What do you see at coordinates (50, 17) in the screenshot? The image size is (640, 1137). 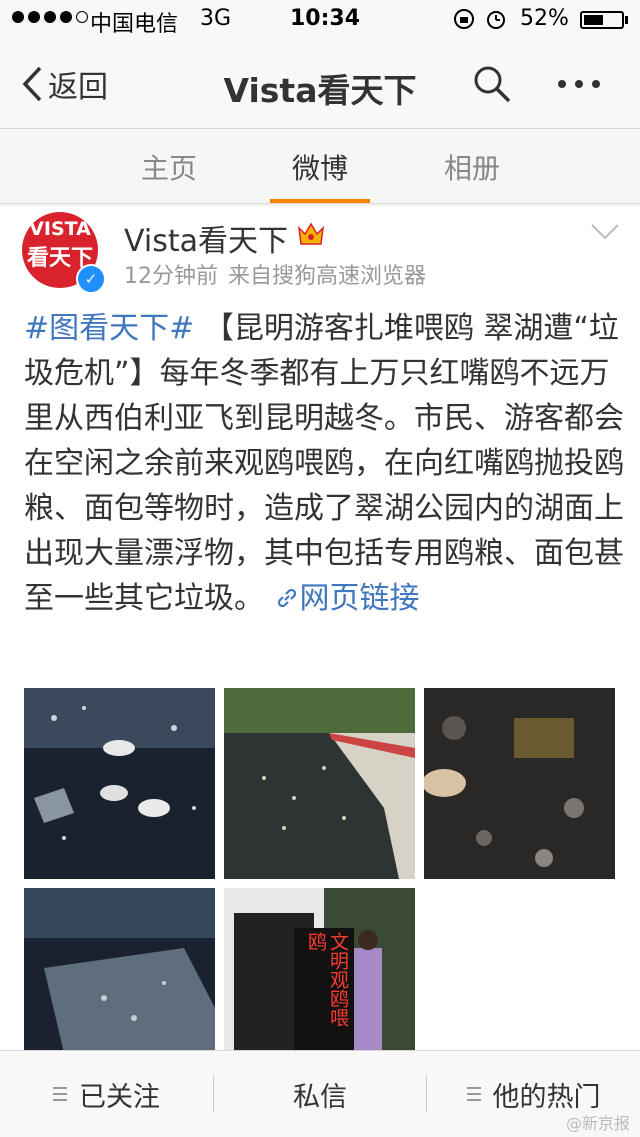 I see `signal-icon` at bounding box center [50, 17].